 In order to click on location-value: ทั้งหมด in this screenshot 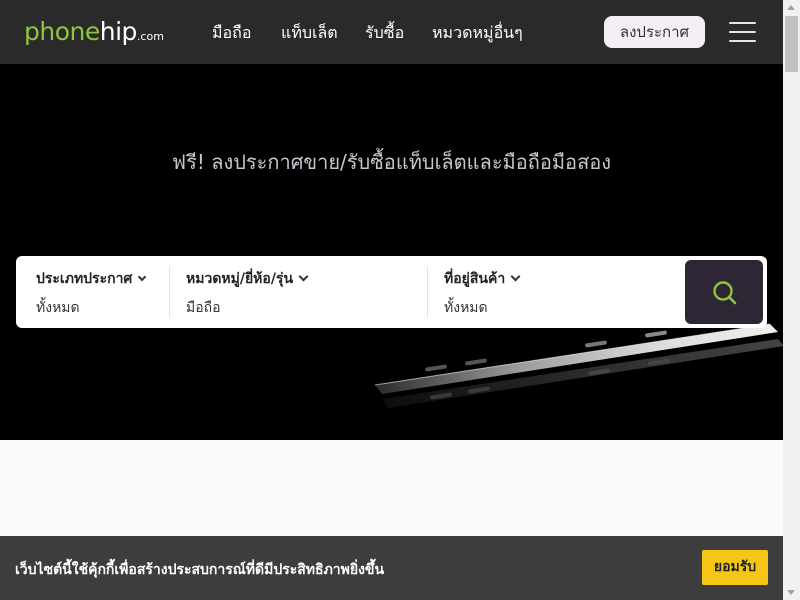, I will do `click(466, 308)`.